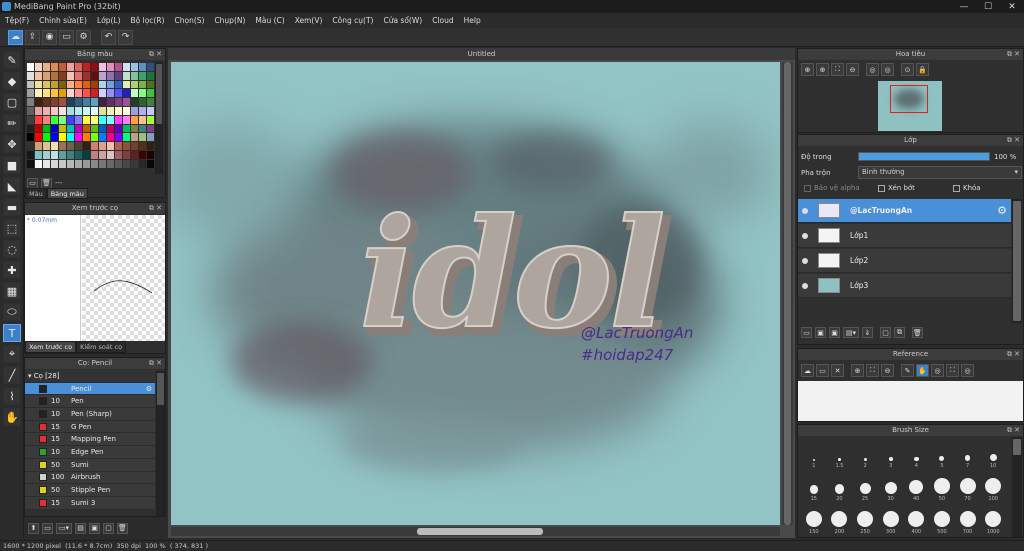  I want to click on tool-button-12: ⬭, so click(12, 312).